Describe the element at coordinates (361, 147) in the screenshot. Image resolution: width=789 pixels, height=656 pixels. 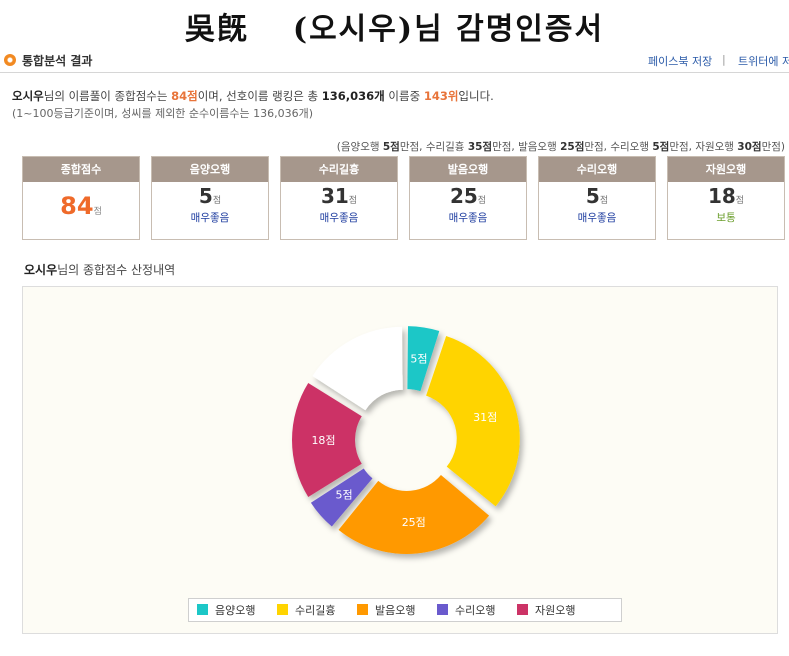
I see `max-score-label: 음양오행` at that location.